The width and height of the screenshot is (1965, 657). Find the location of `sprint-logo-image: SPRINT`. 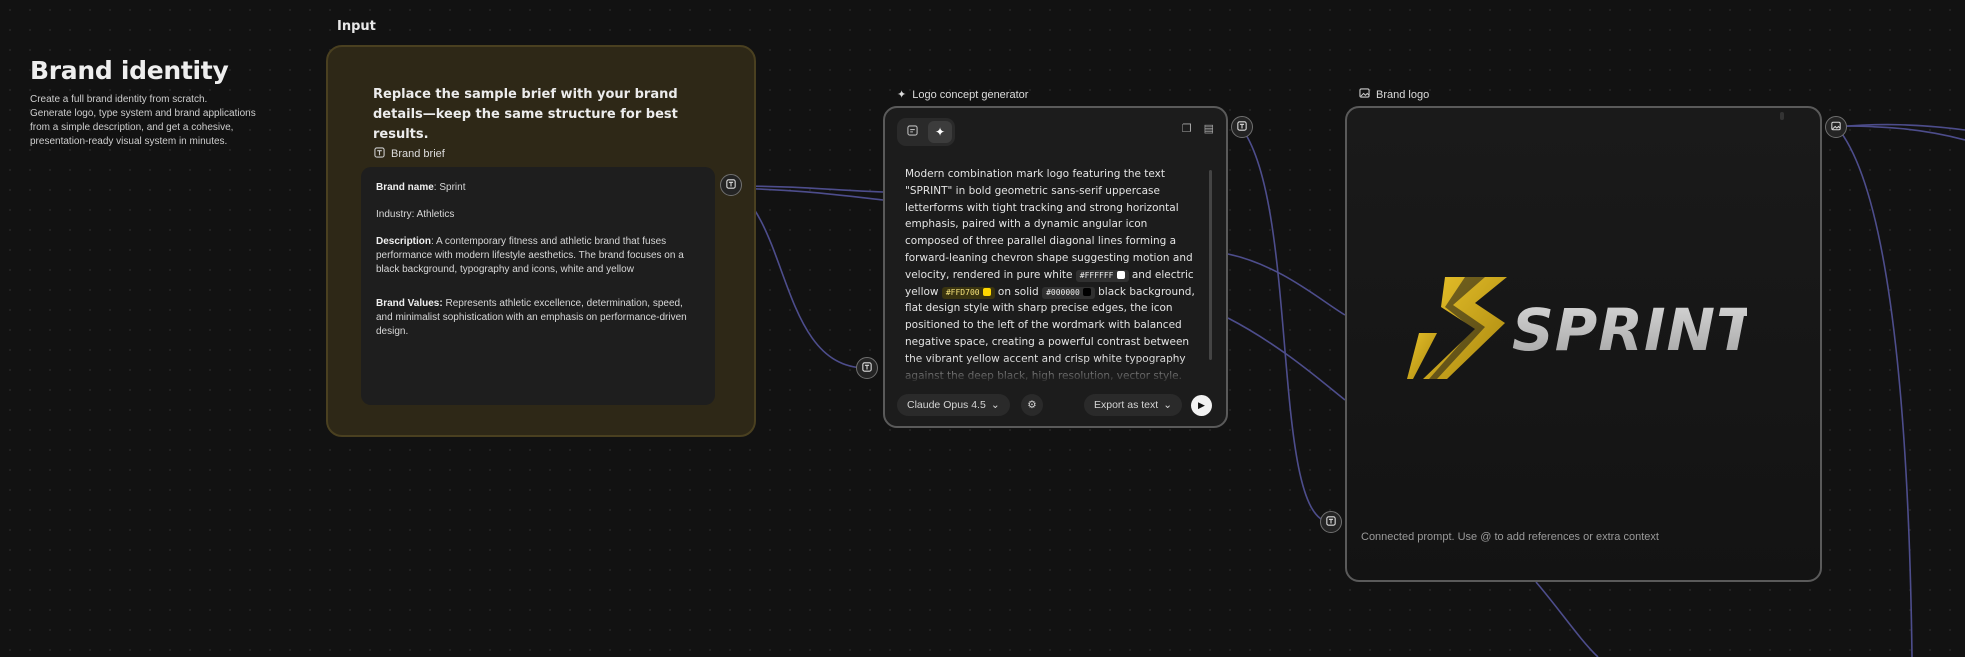

sprint-logo-image: SPRINT is located at coordinates (1577, 328).